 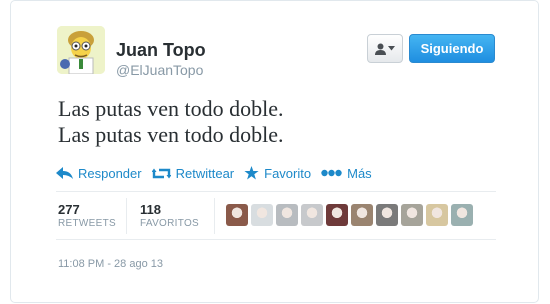 I want to click on reply-label: Responder, so click(x=110, y=173).